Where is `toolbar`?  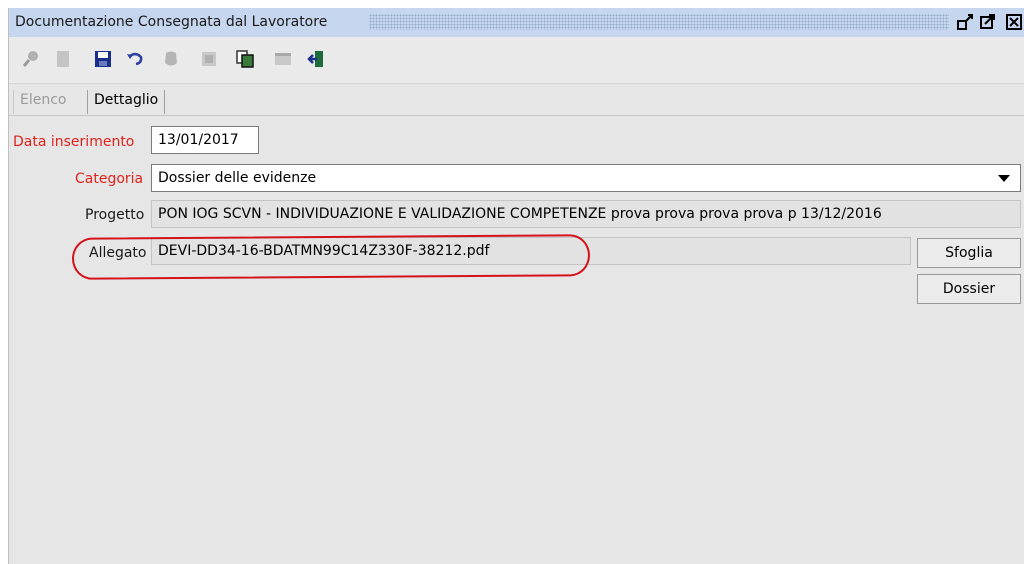
toolbar is located at coordinates (516, 60).